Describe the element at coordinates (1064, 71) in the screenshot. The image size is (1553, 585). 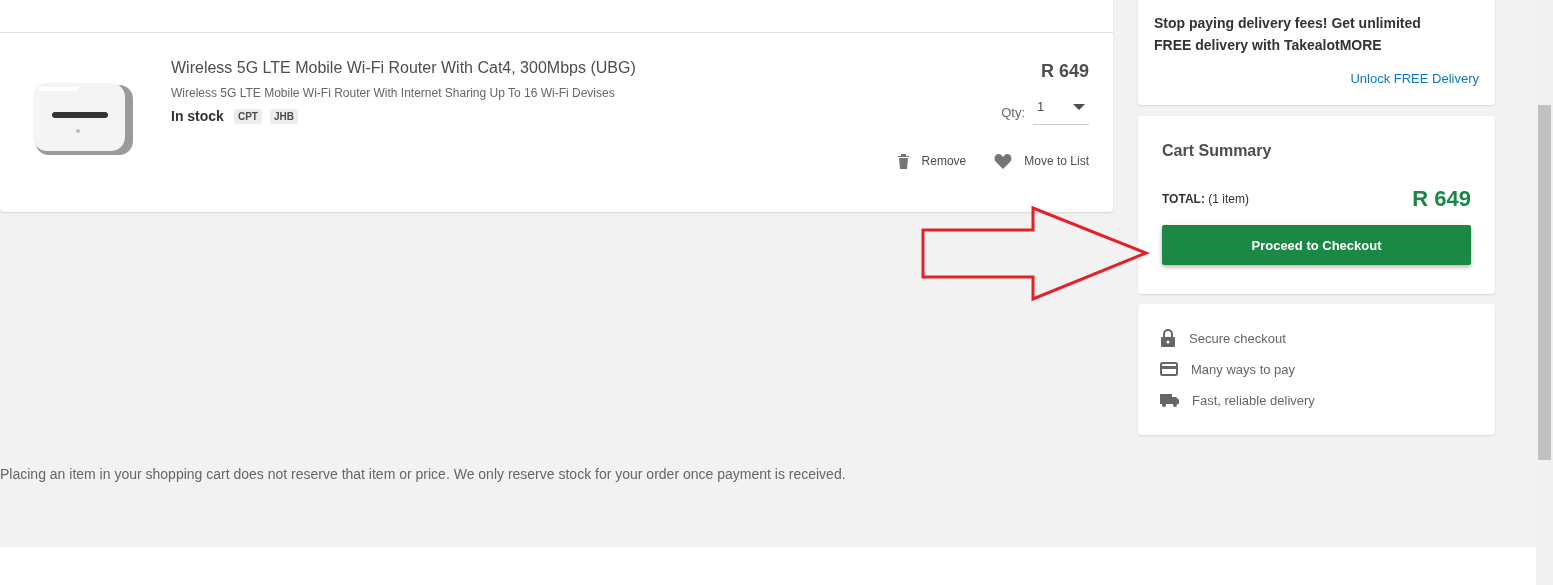
I see `item-price: R 649` at that location.